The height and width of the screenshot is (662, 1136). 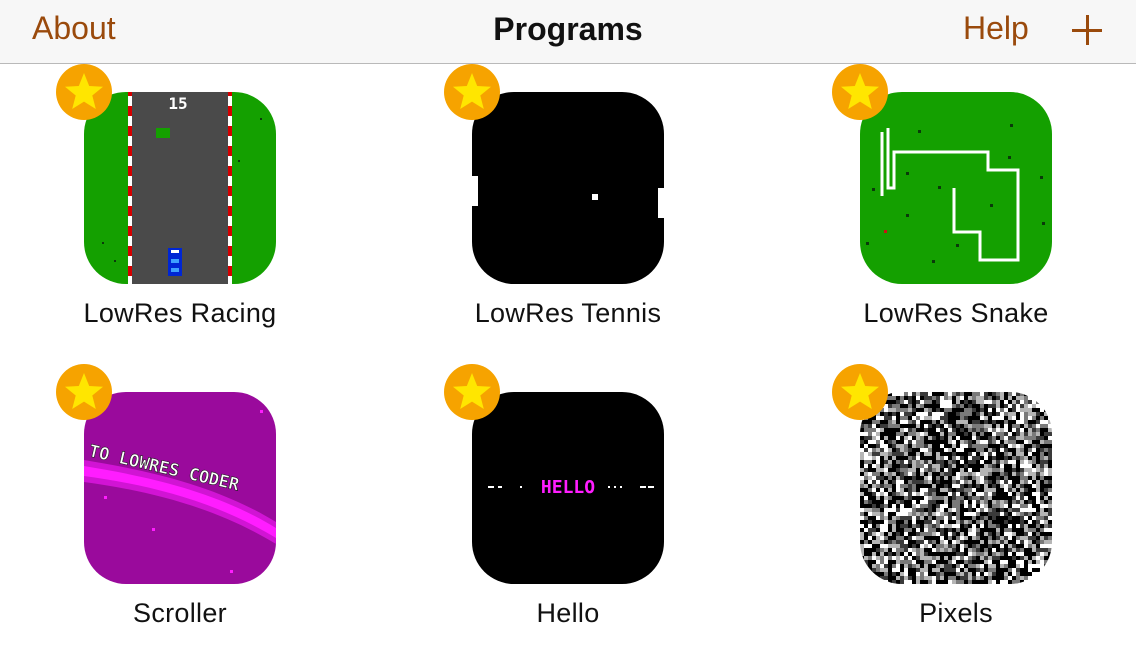 I want to click on hello-icon: HELLO, so click(x=568, y=488).